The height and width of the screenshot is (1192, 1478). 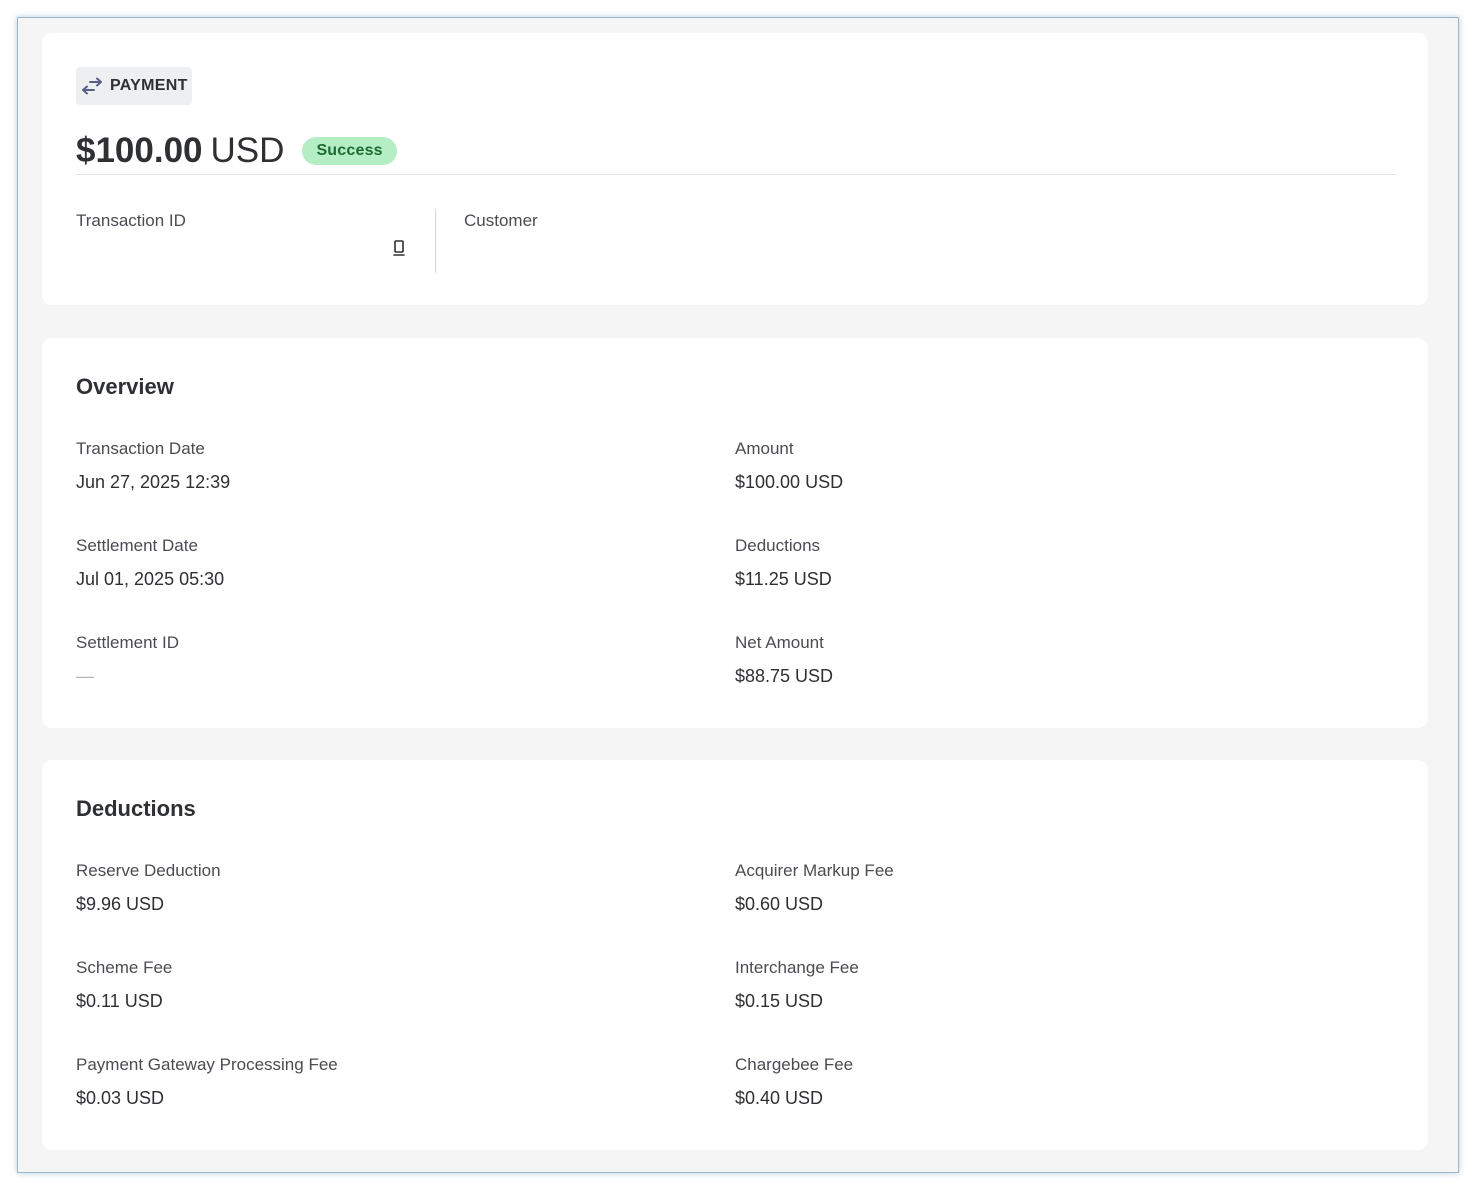 I want to click on header-divider, so click(x=736, y=174).